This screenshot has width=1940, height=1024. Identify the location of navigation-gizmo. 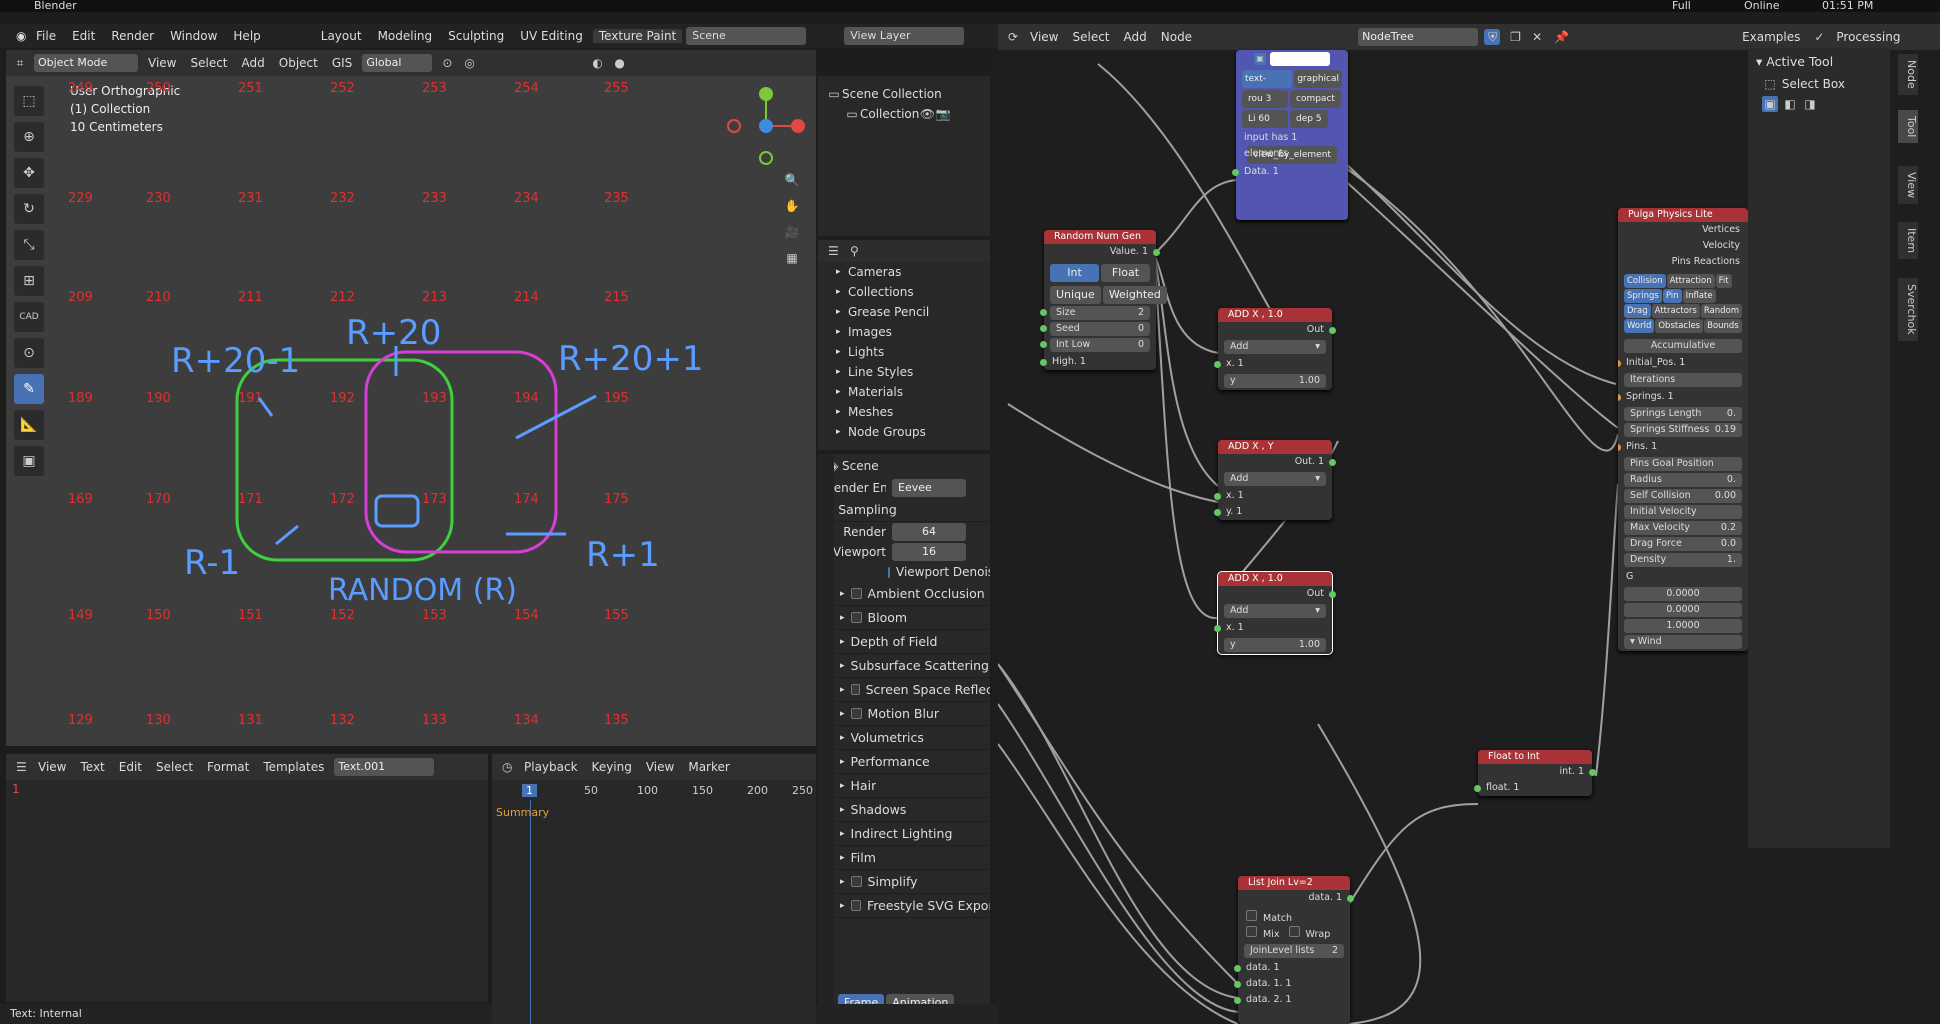
(766, 126).